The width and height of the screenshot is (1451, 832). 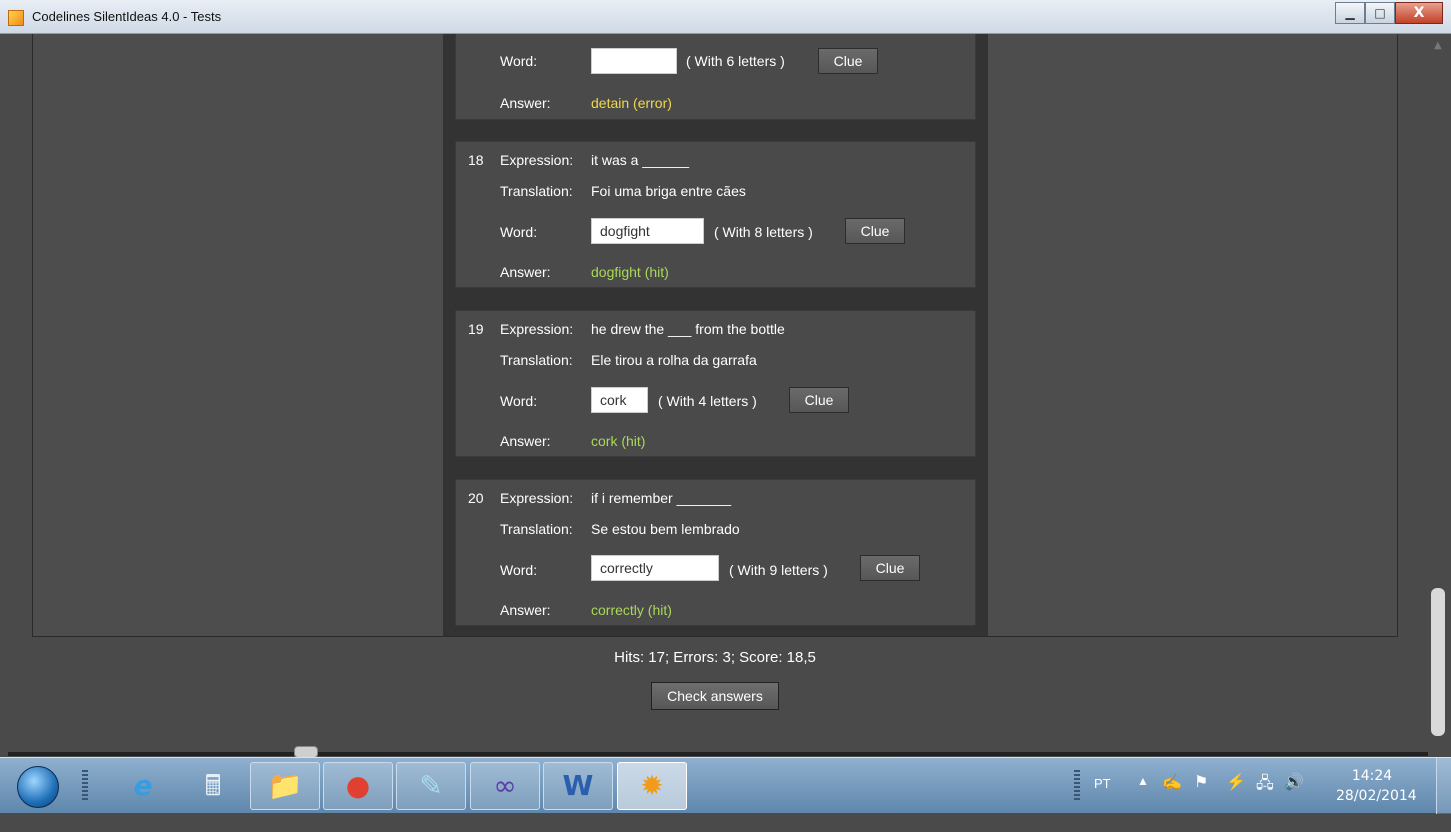 I want to click on maximize-icon: □, so click(x=1380, y=13).